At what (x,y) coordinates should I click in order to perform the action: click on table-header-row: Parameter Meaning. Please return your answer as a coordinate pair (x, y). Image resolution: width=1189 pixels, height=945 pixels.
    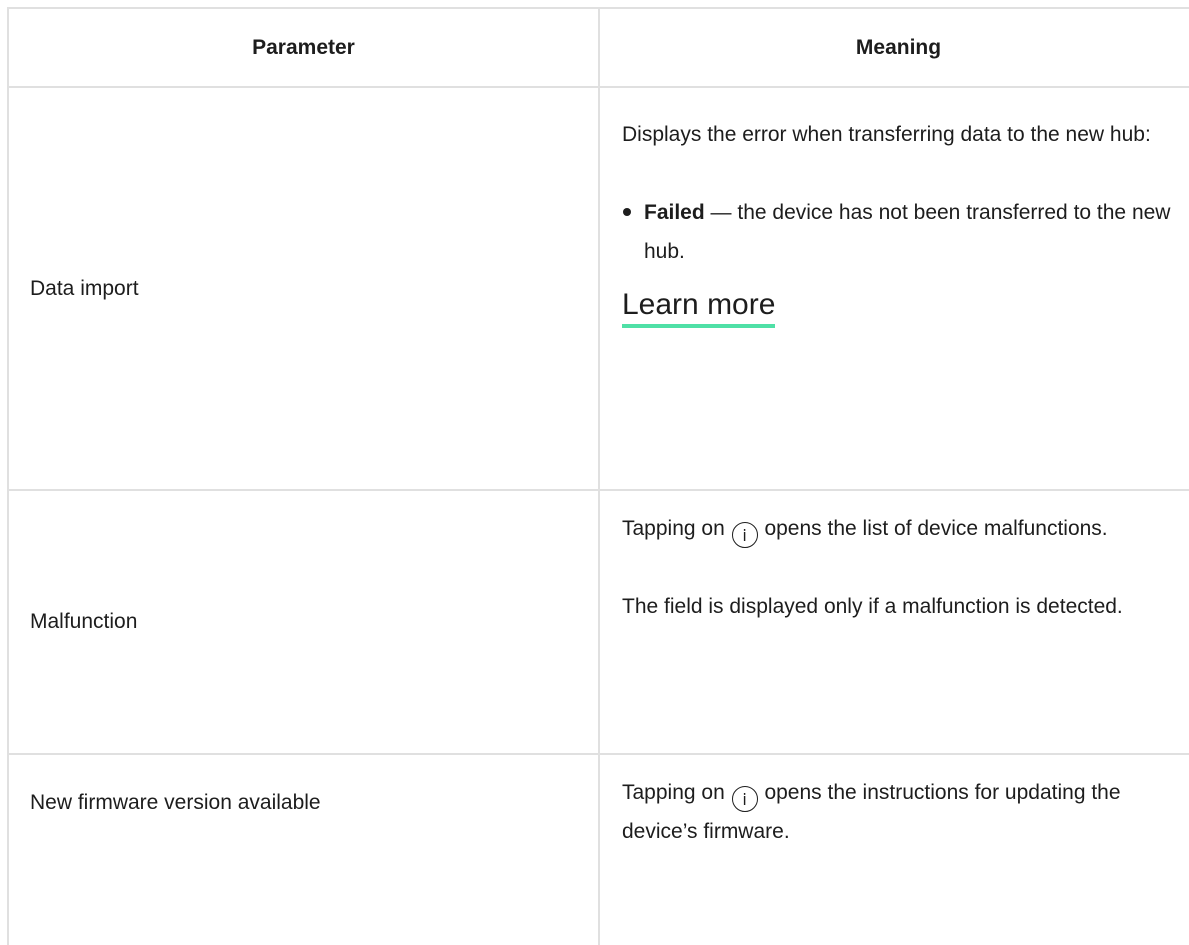
    Looking at the image, I should click on (598, 47).